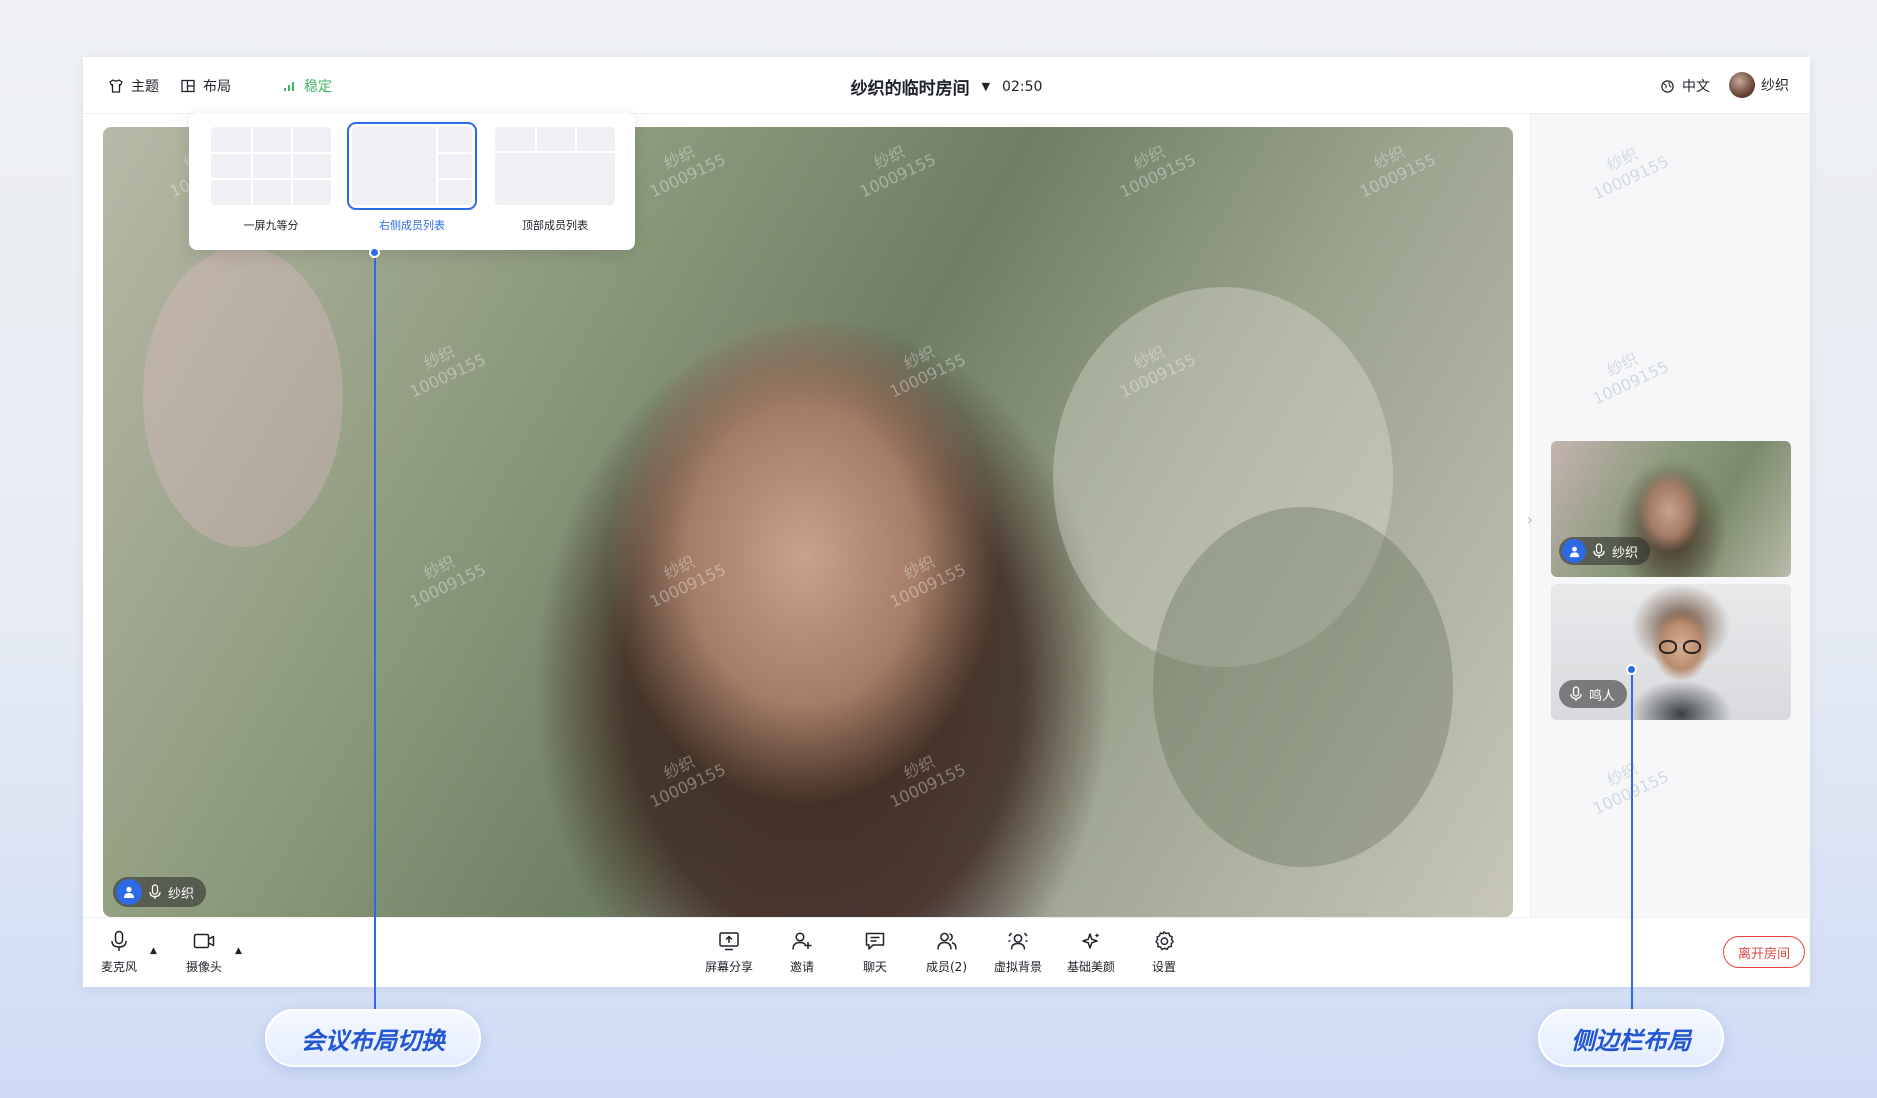 This screenshot has height=1098, width=1877. What do you see at coordinates (875, 941) in the screenshot?
I see `chat-icon` at bounding box center [875, 941].